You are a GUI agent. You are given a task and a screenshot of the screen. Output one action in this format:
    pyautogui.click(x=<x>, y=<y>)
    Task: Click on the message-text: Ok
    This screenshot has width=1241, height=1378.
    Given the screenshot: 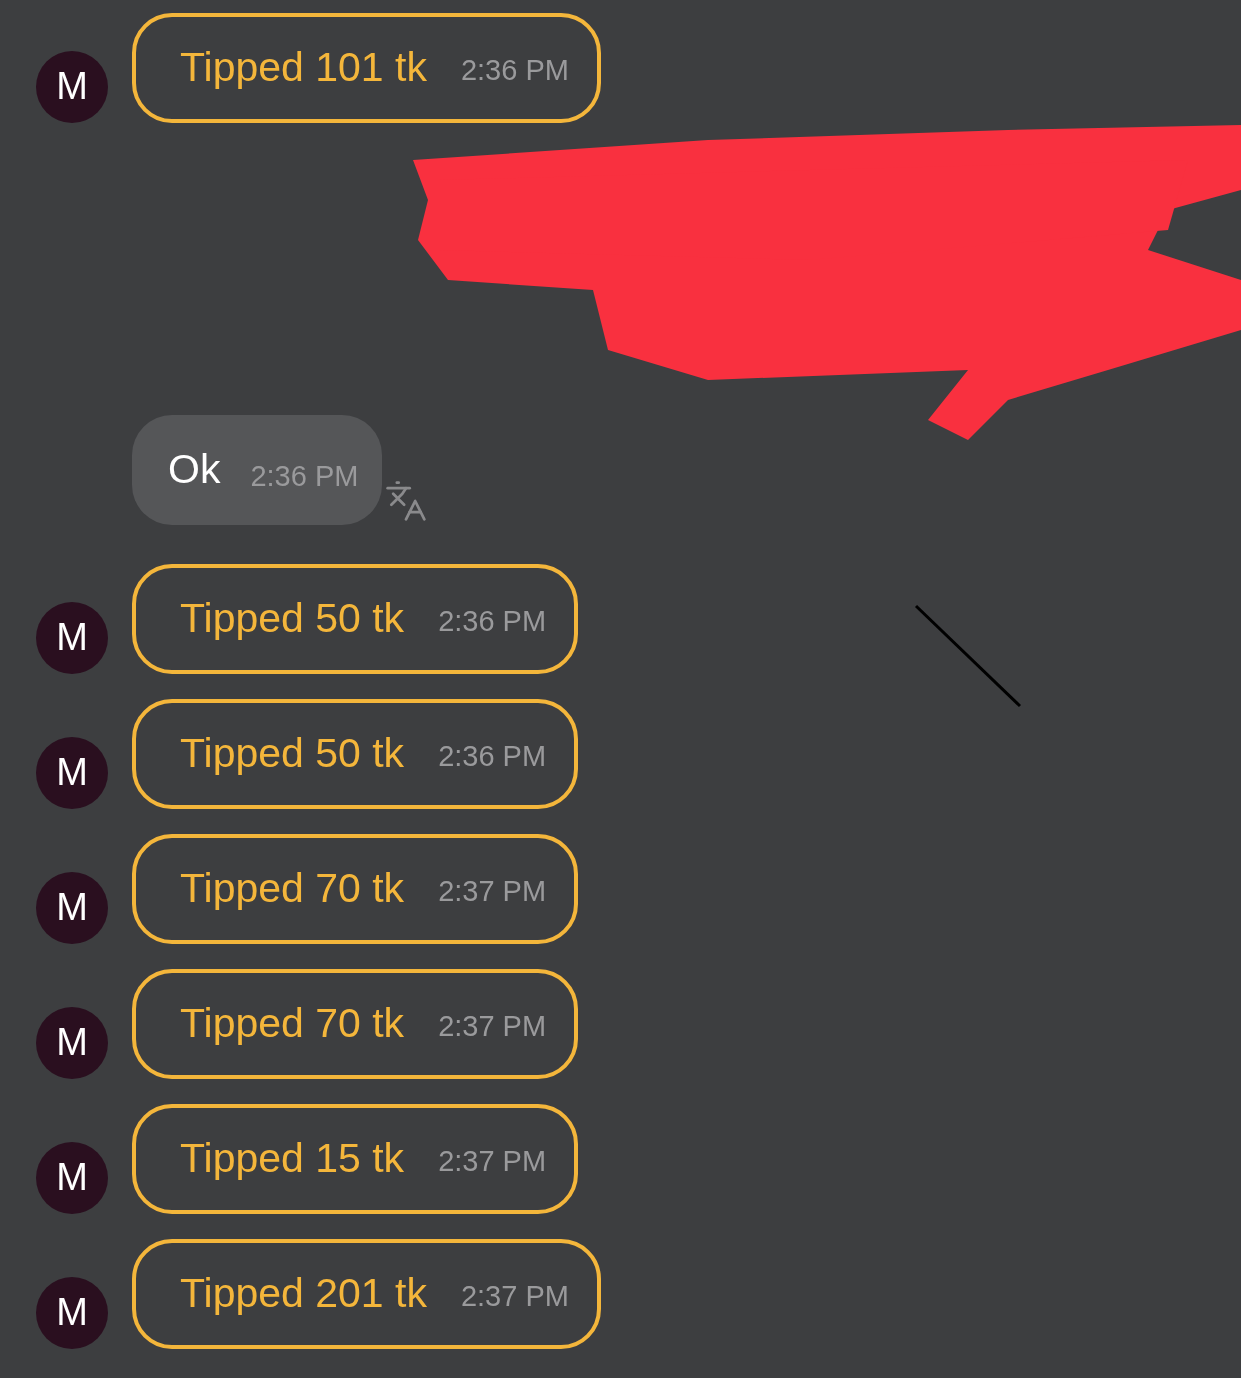 What is the action you would take?
    pyautogui.click(x=194, y=470)
    